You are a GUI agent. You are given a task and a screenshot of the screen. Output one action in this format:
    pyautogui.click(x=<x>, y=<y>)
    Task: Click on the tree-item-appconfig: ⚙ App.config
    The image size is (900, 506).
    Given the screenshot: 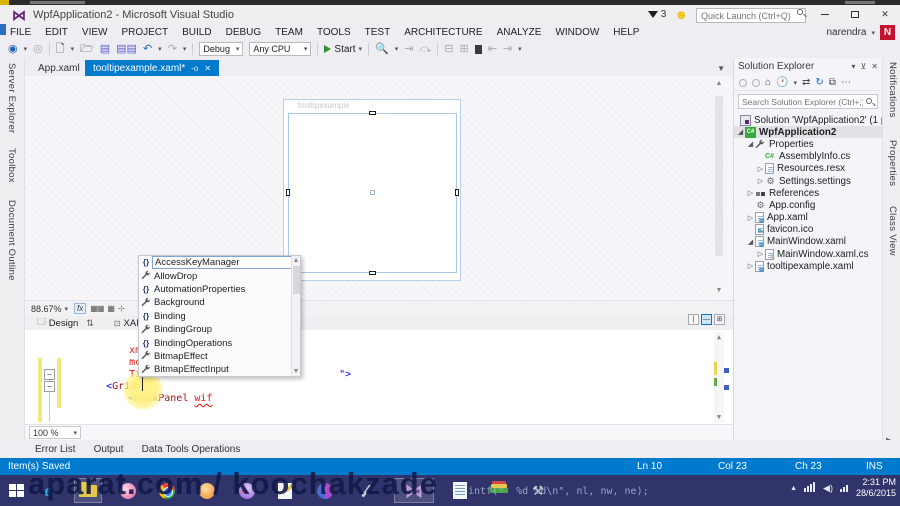 What is the action you would take?
    pyautogui.click(x=808, y=205)
    